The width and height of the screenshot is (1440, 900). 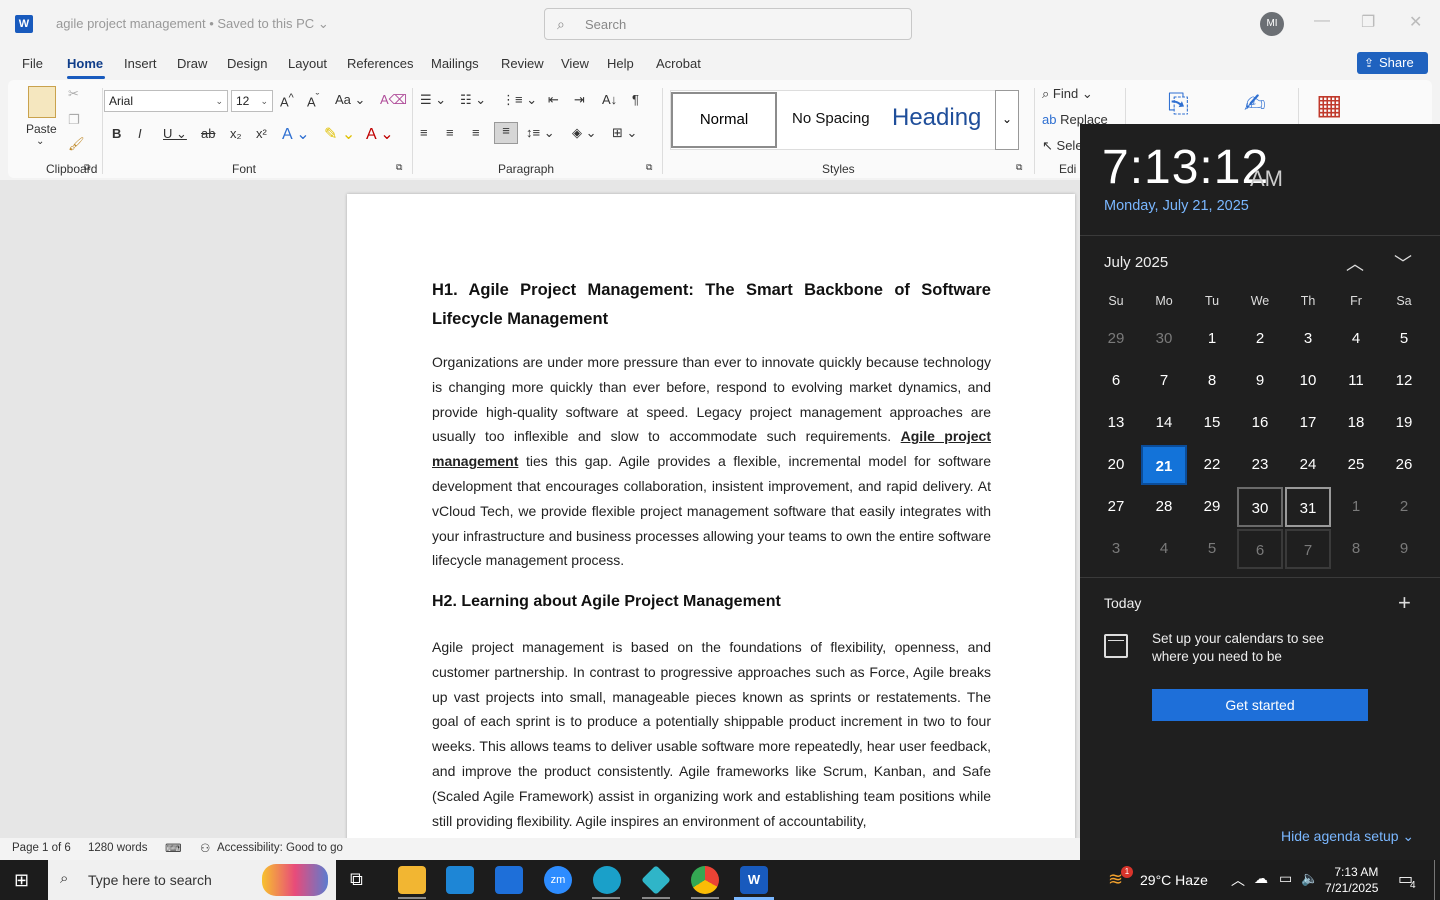 I want to click on text-effects-icon: A ⌄, so click(x=296, y=134).